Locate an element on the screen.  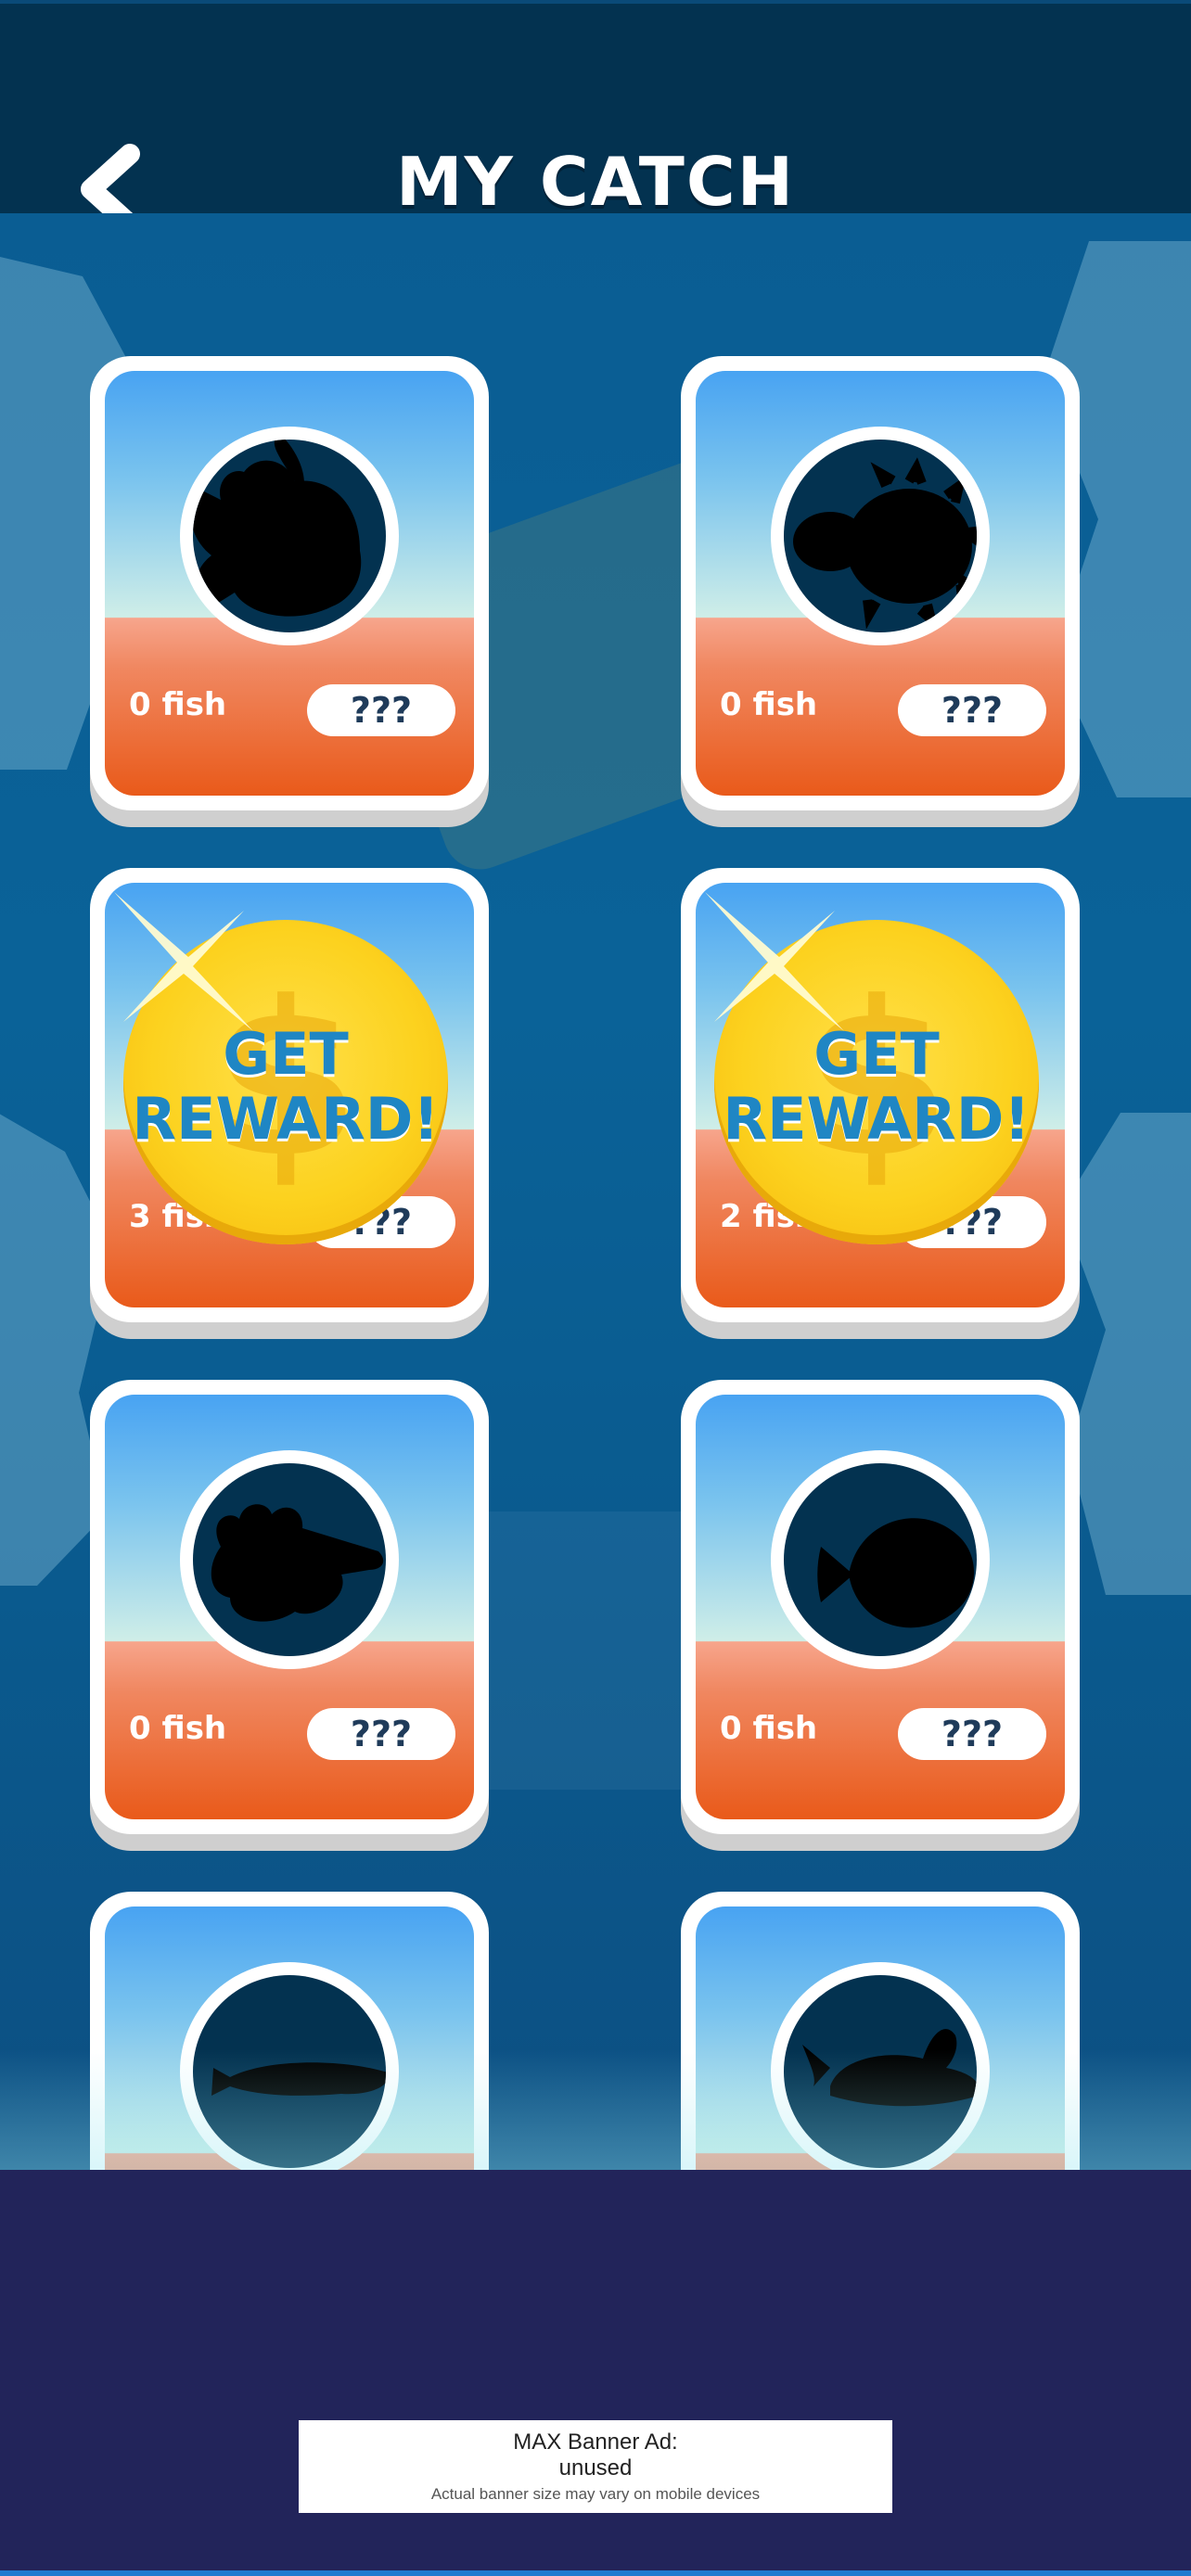
fish-card-reward: 2 fish ??? $ GET REWARD! is located at coordinates (881, 1095).